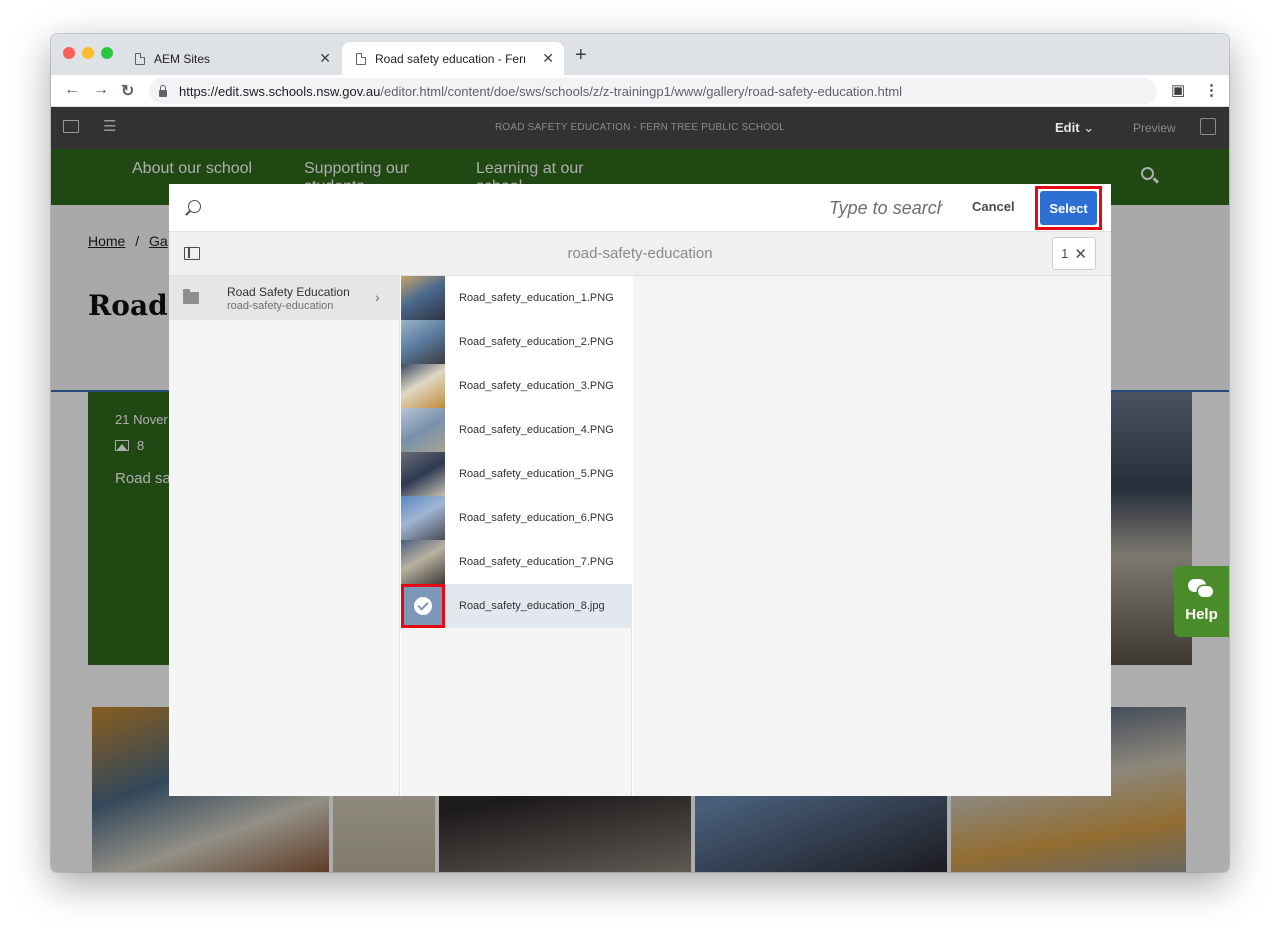 This screenshot has height=941, width=1280. What do you see at coordinates (581, 55) in the screenshot?
I see `new-tab-button: +` at bounding box center [581, 55].